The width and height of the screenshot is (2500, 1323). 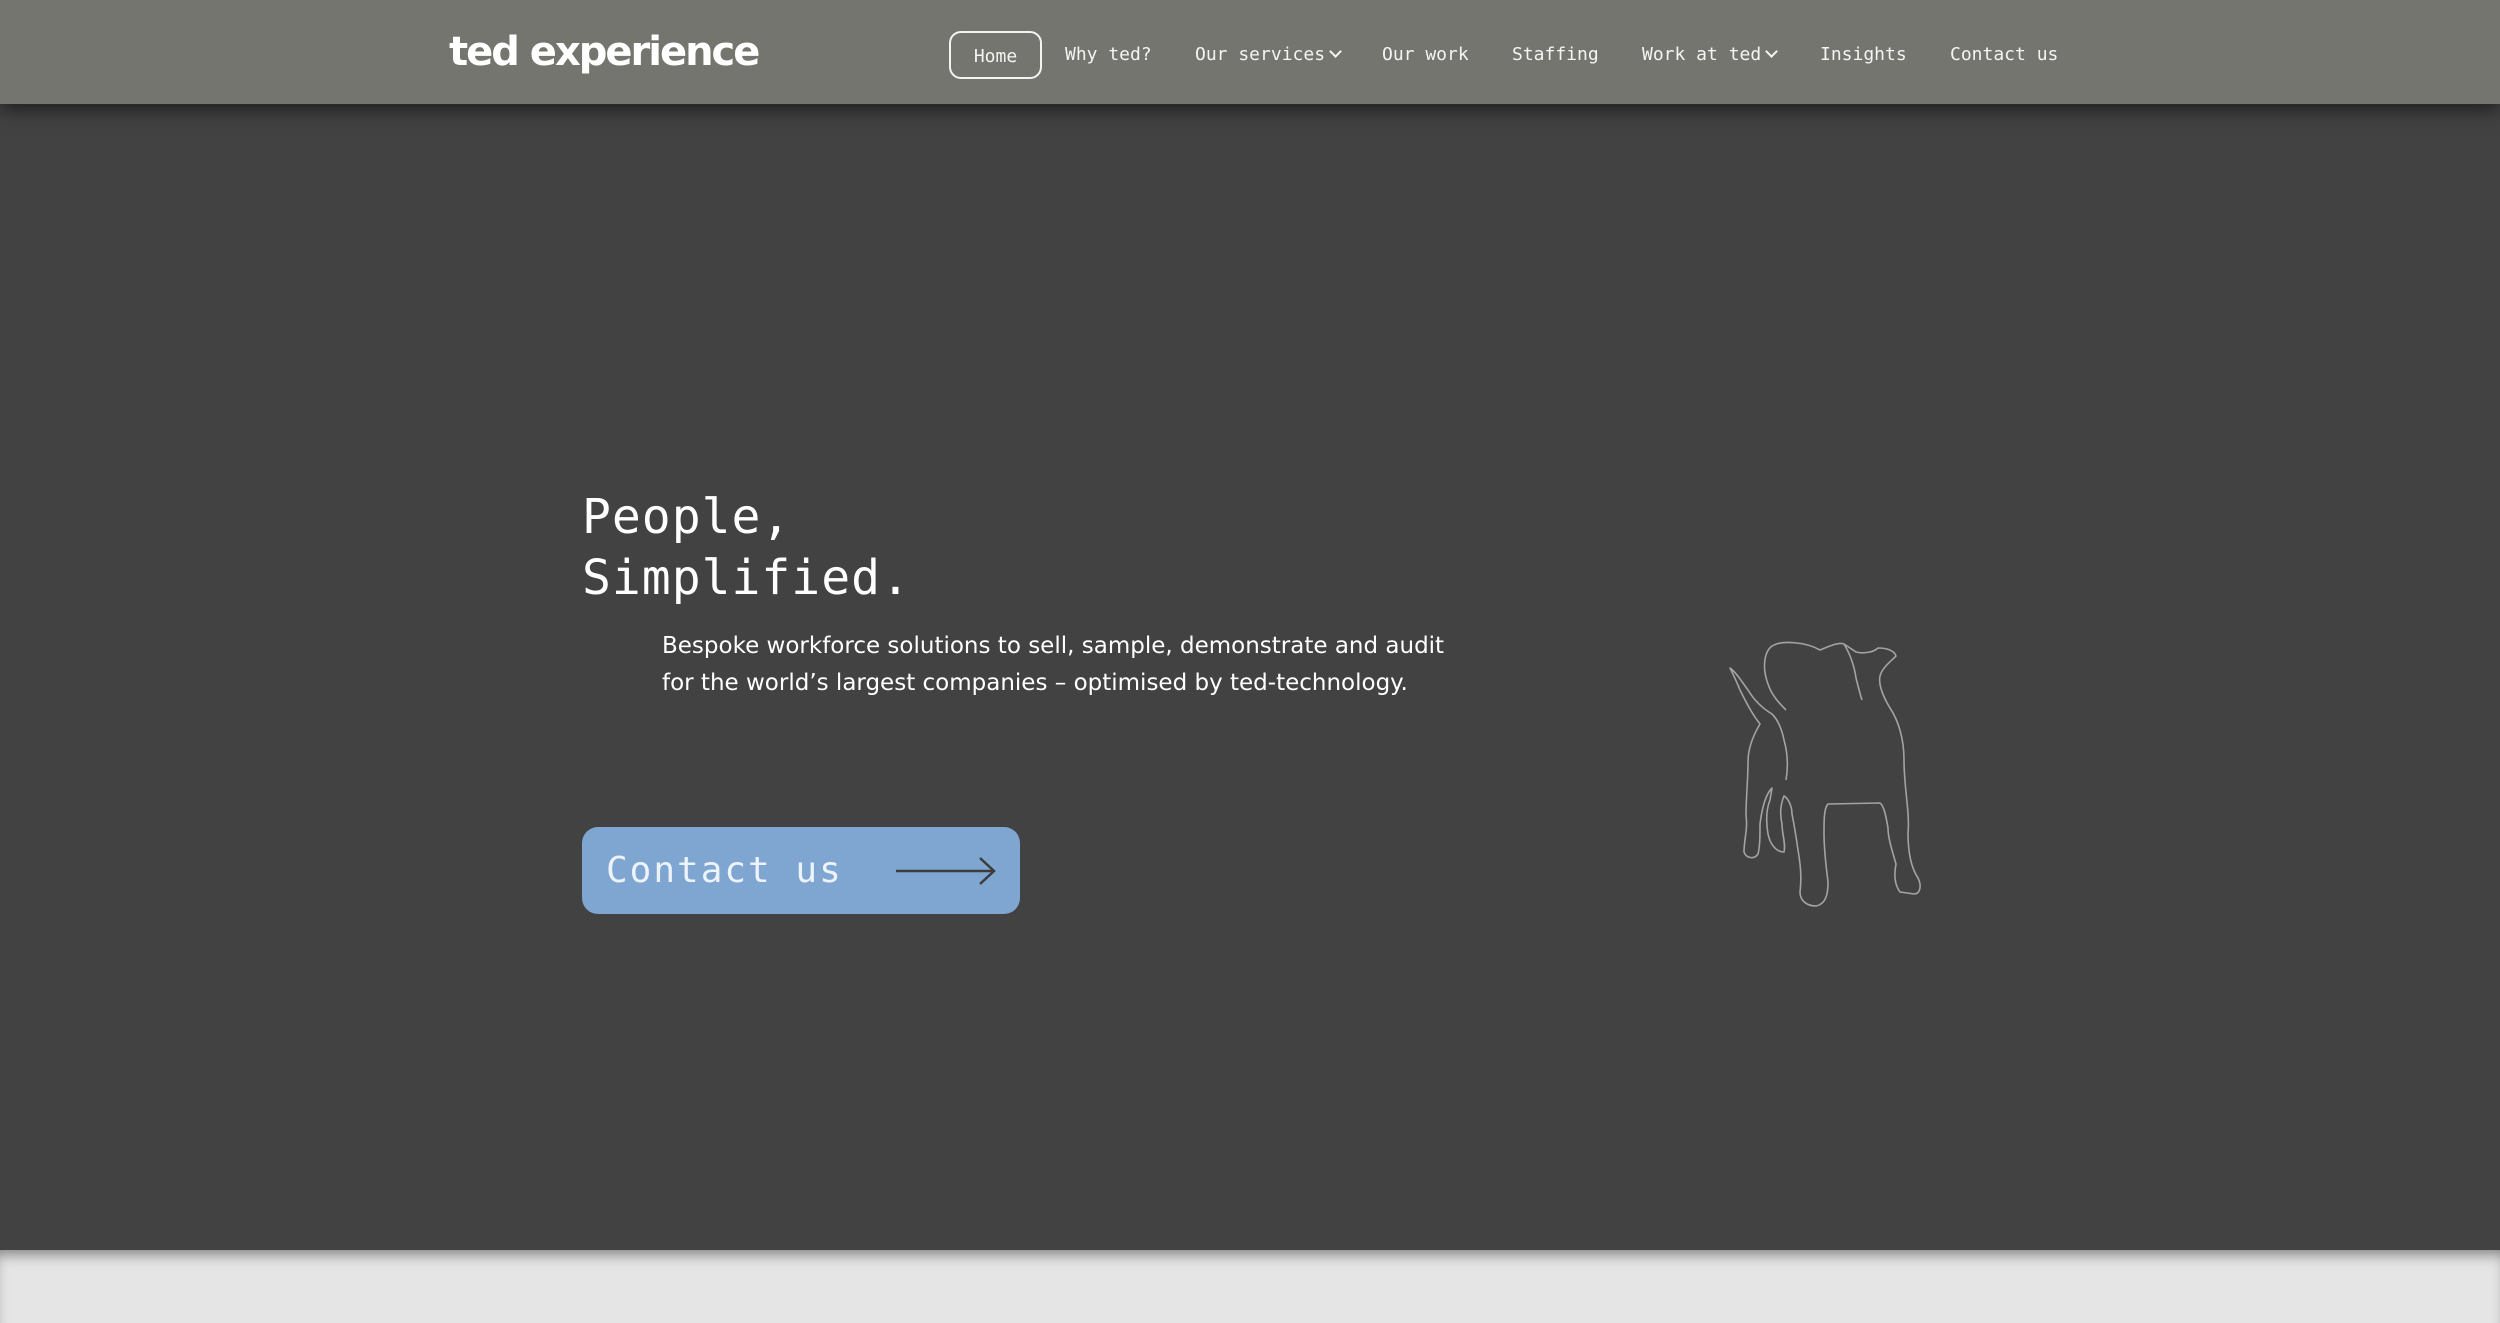 What do you see at coordinates (1702, 54) in the screenshot?
I see `nav-item-work-at-ted-label: Work at ted` at bounding box center [1702, 54].